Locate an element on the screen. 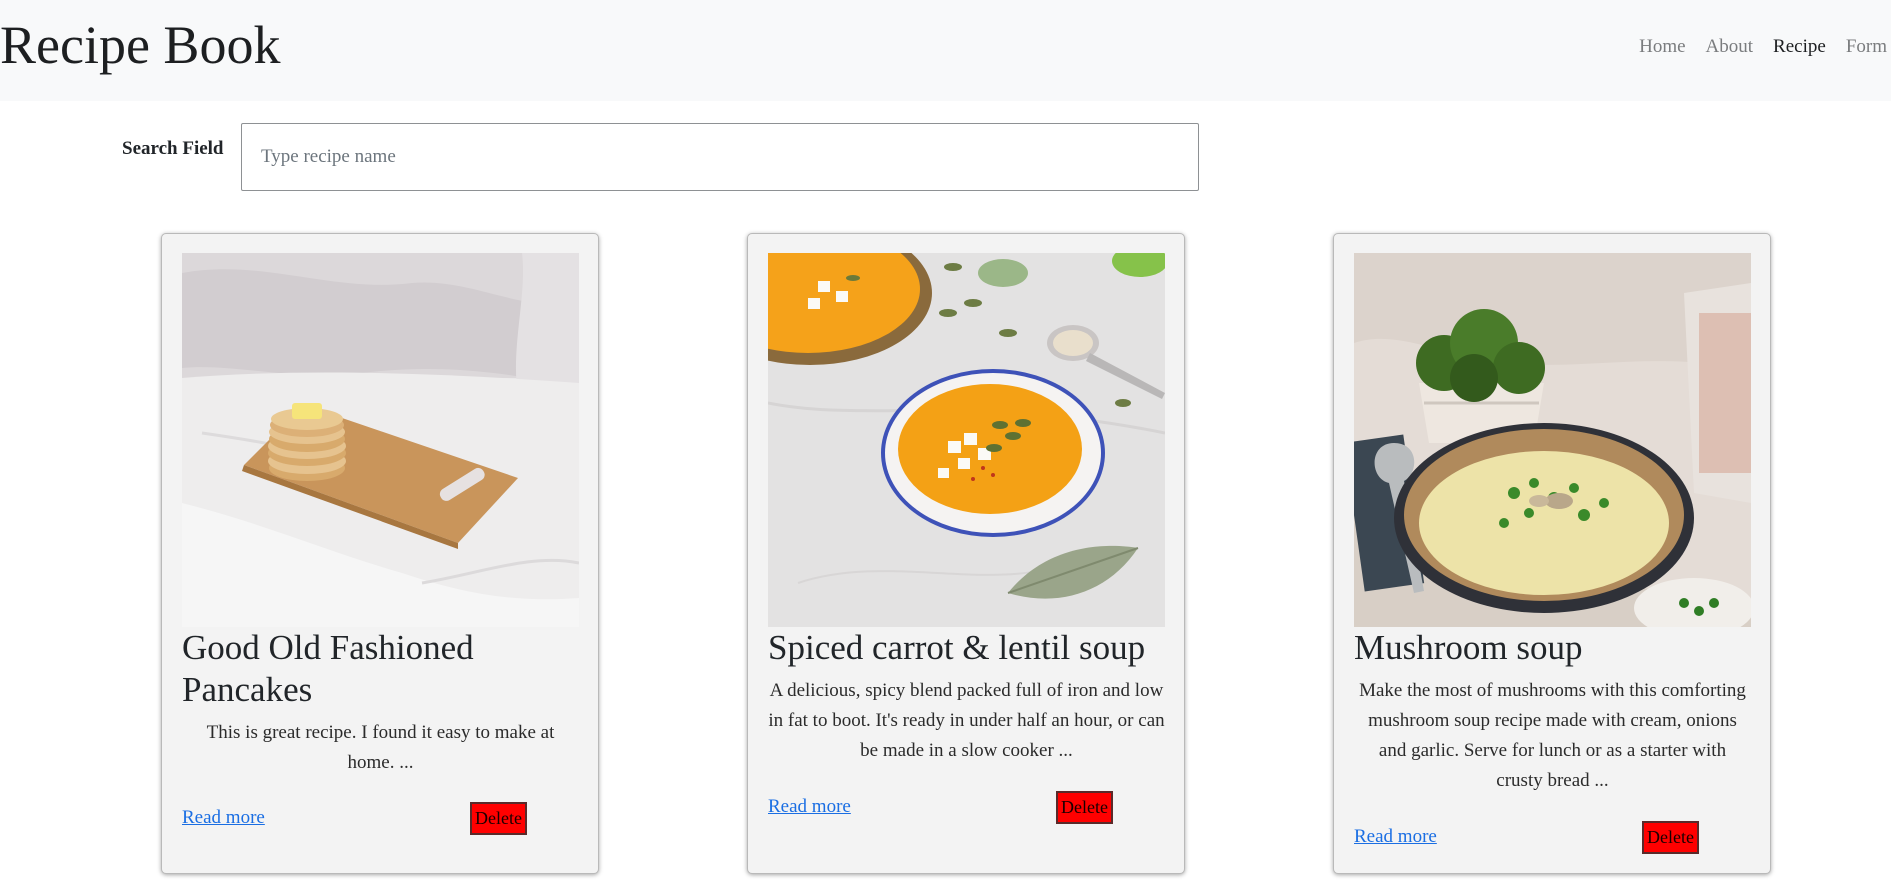 The width and height of the screenshot is (1891, 894). search-input is located at coordinates (720, 157).